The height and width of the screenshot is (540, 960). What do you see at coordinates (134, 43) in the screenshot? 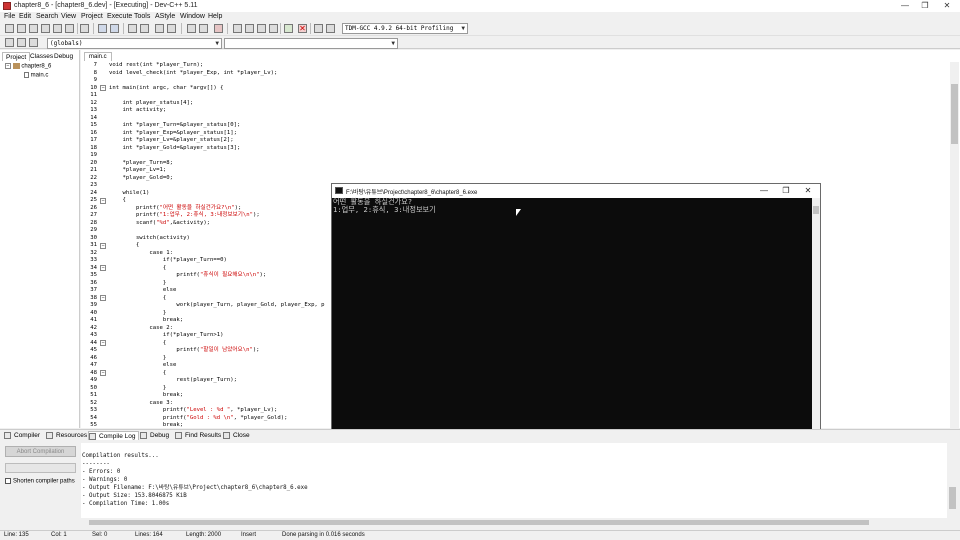
I see `scope-select: (globals) ▼` at bounding box center [134, 43].